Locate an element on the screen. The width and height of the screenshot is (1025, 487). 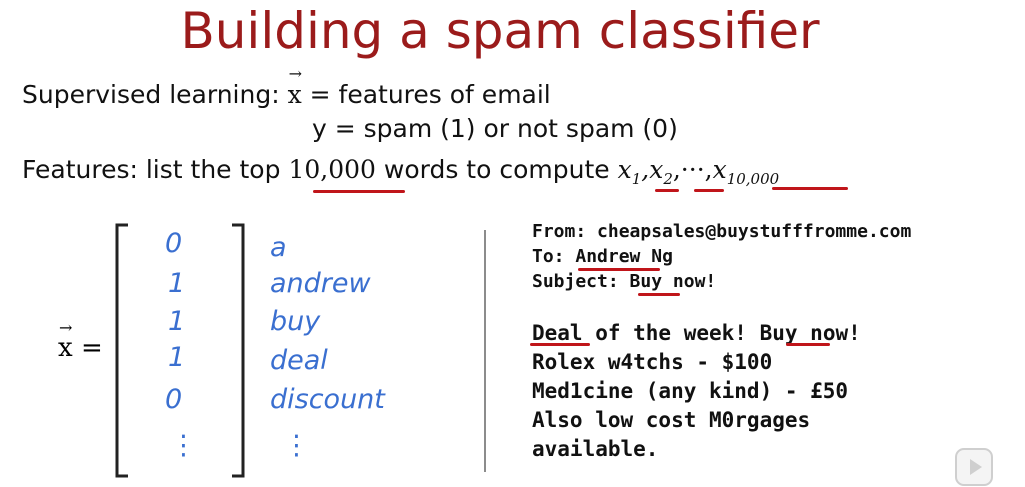
word-count: 10,000 is located at coordinates (332, 169).